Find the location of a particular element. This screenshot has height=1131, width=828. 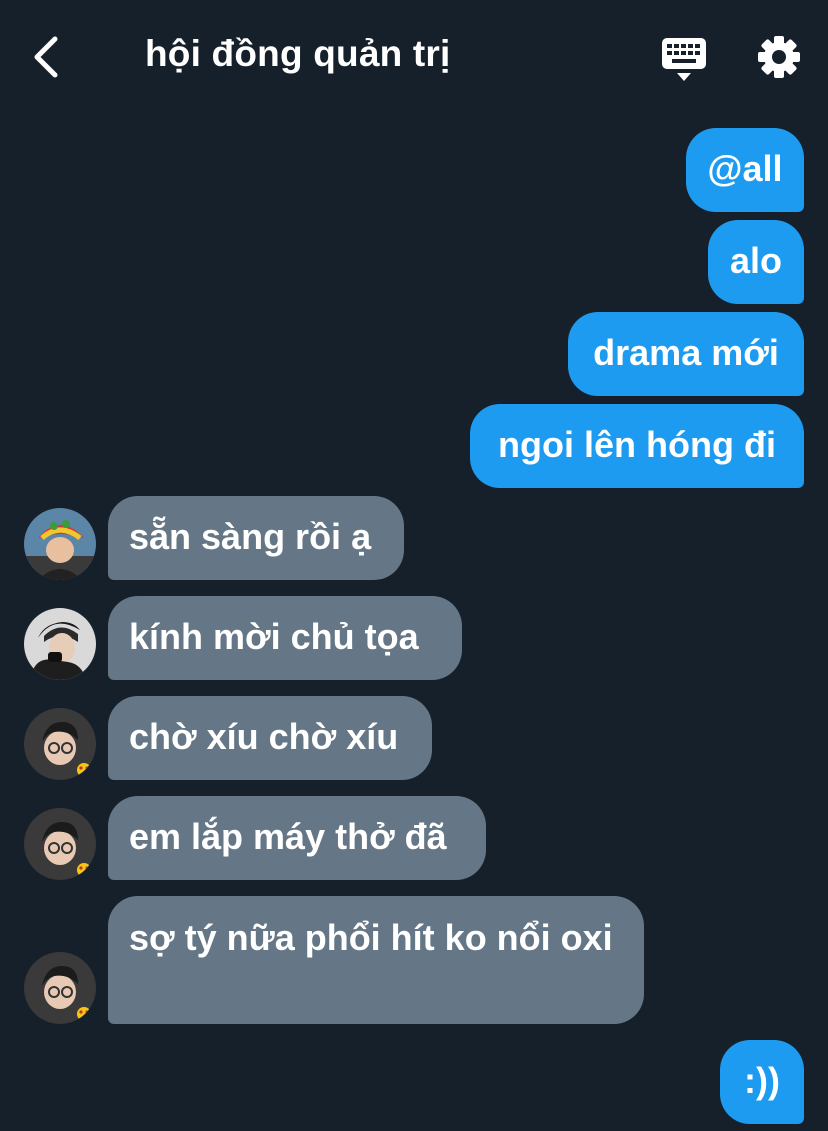

message-bubble-outgoing: drama mới is located at coordinates (686, 354).